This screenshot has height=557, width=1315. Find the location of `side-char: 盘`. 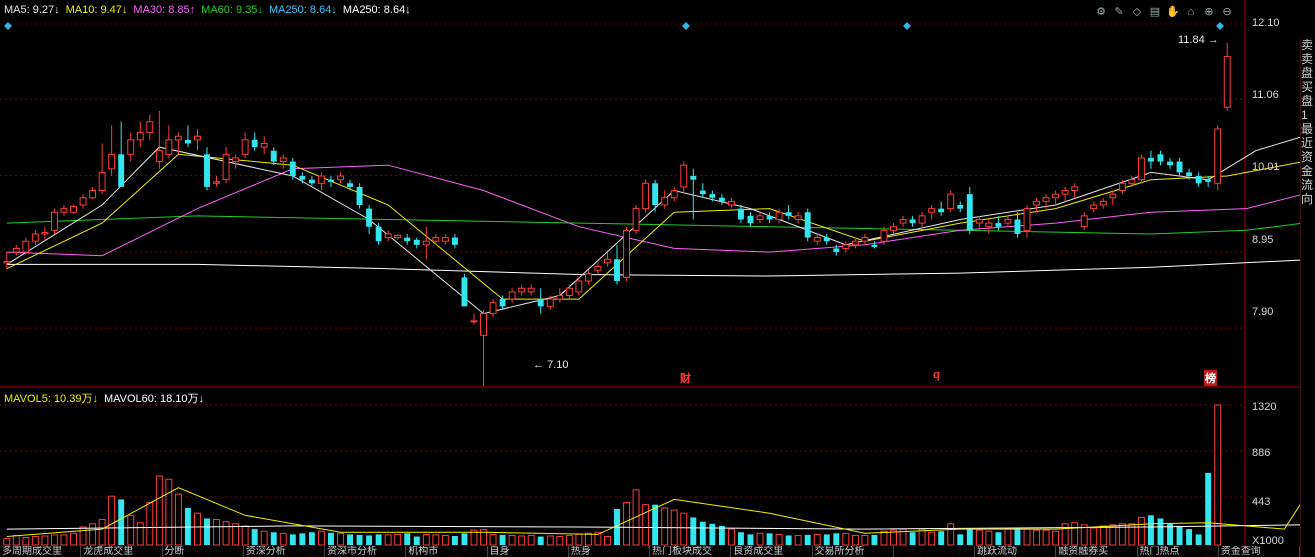

side-char: 盘 is located at coordinates (1307, 73).